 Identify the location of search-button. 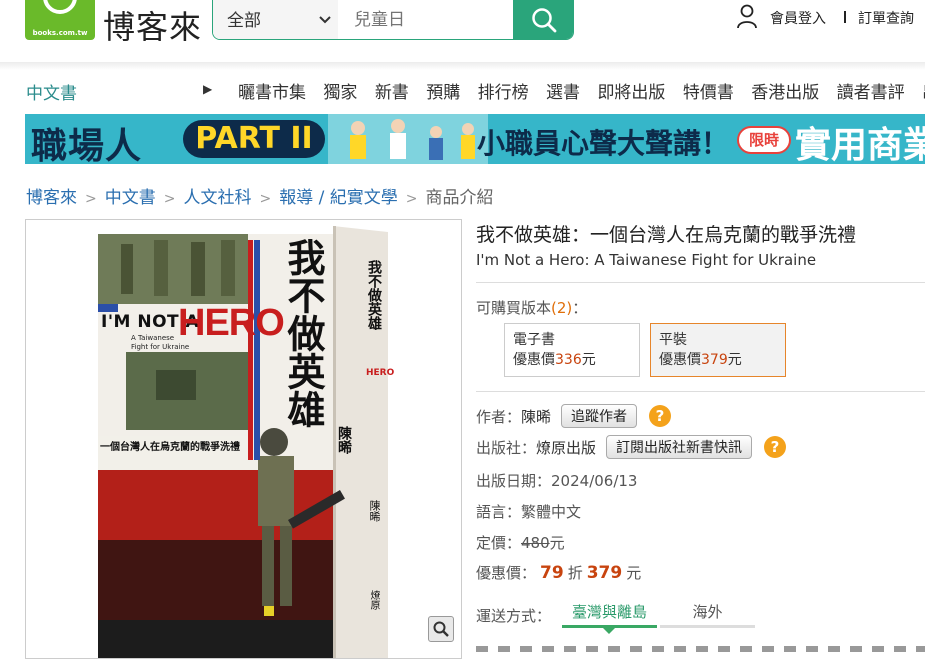
(543, 19).